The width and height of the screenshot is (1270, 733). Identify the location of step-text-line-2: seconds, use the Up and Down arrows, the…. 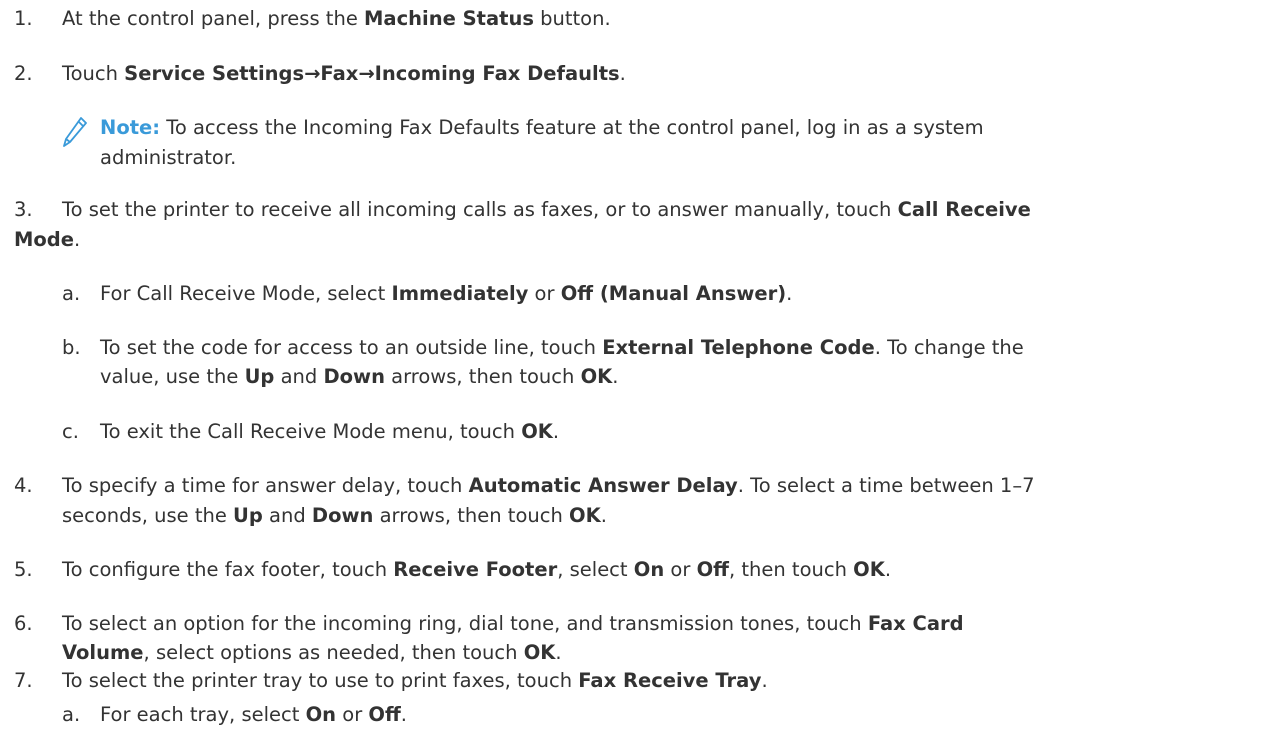
(334, 515).